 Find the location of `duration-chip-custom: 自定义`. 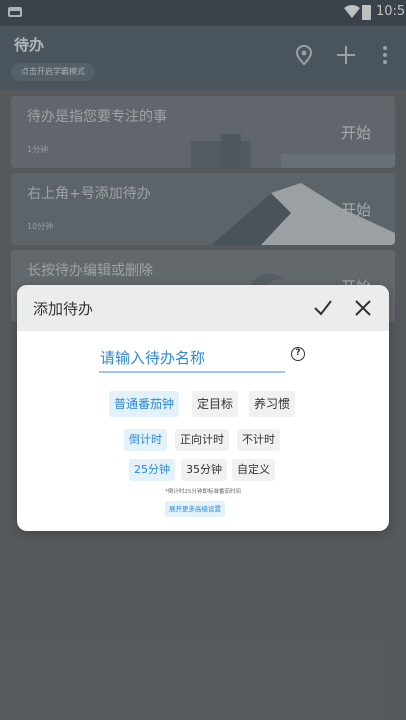

duration-chip-custom: 自定义 is located at coordinates (253, 470).